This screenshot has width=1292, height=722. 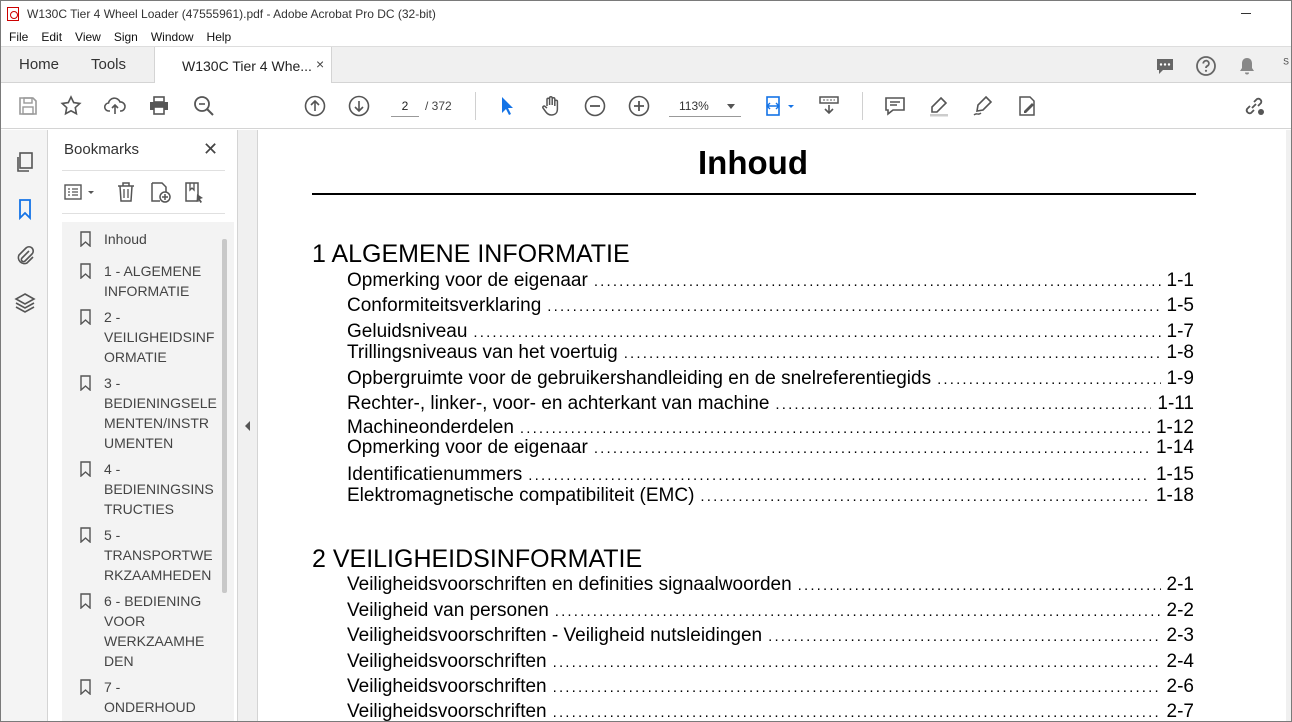 What do you see at coordinates (108, 65) in the screenshot?
I see `tab-tools: Tools` at bounding box center [108, 65].